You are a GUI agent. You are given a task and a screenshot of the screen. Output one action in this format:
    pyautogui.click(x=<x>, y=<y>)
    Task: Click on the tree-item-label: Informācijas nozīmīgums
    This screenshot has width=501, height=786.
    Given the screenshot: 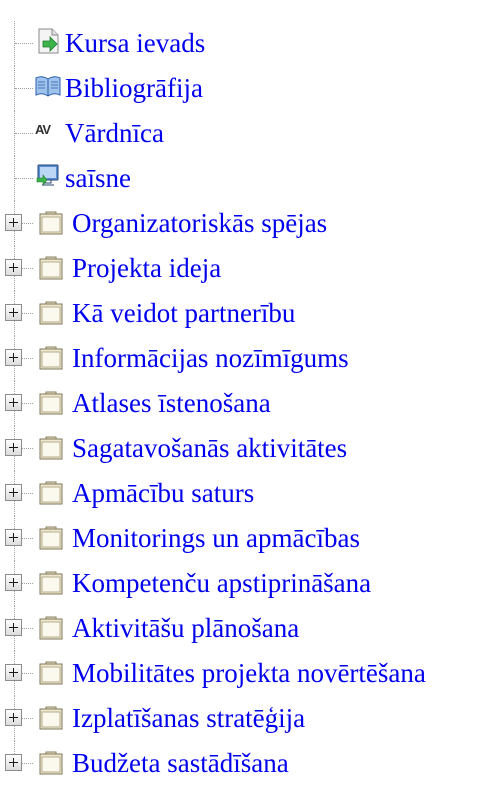 What is the action you would take?
    pyautogui.click(x=210, y=358)
    